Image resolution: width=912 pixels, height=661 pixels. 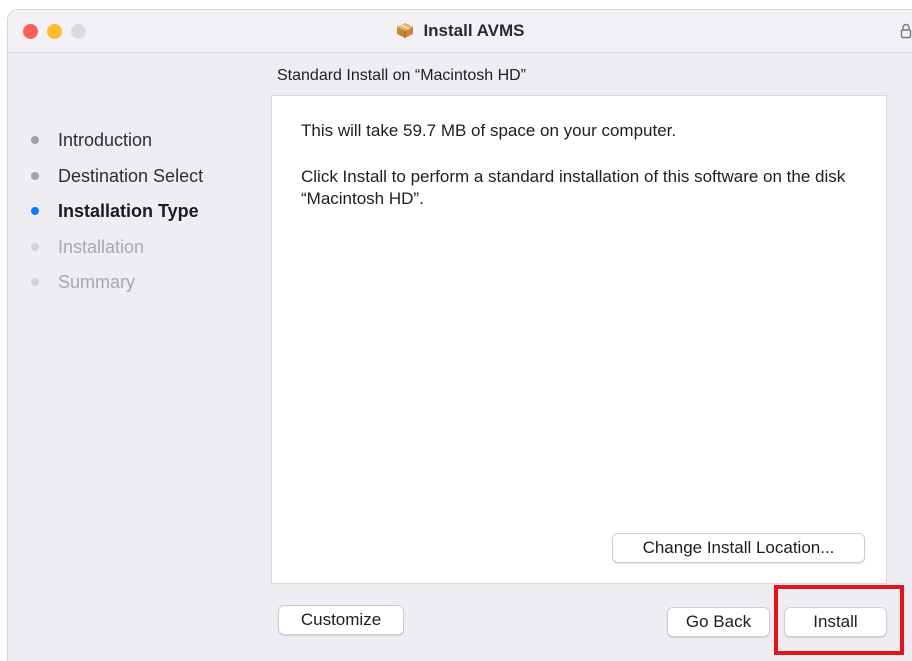 I want to click on step-destination-select: Destination Select, so click(x=141, y=182).